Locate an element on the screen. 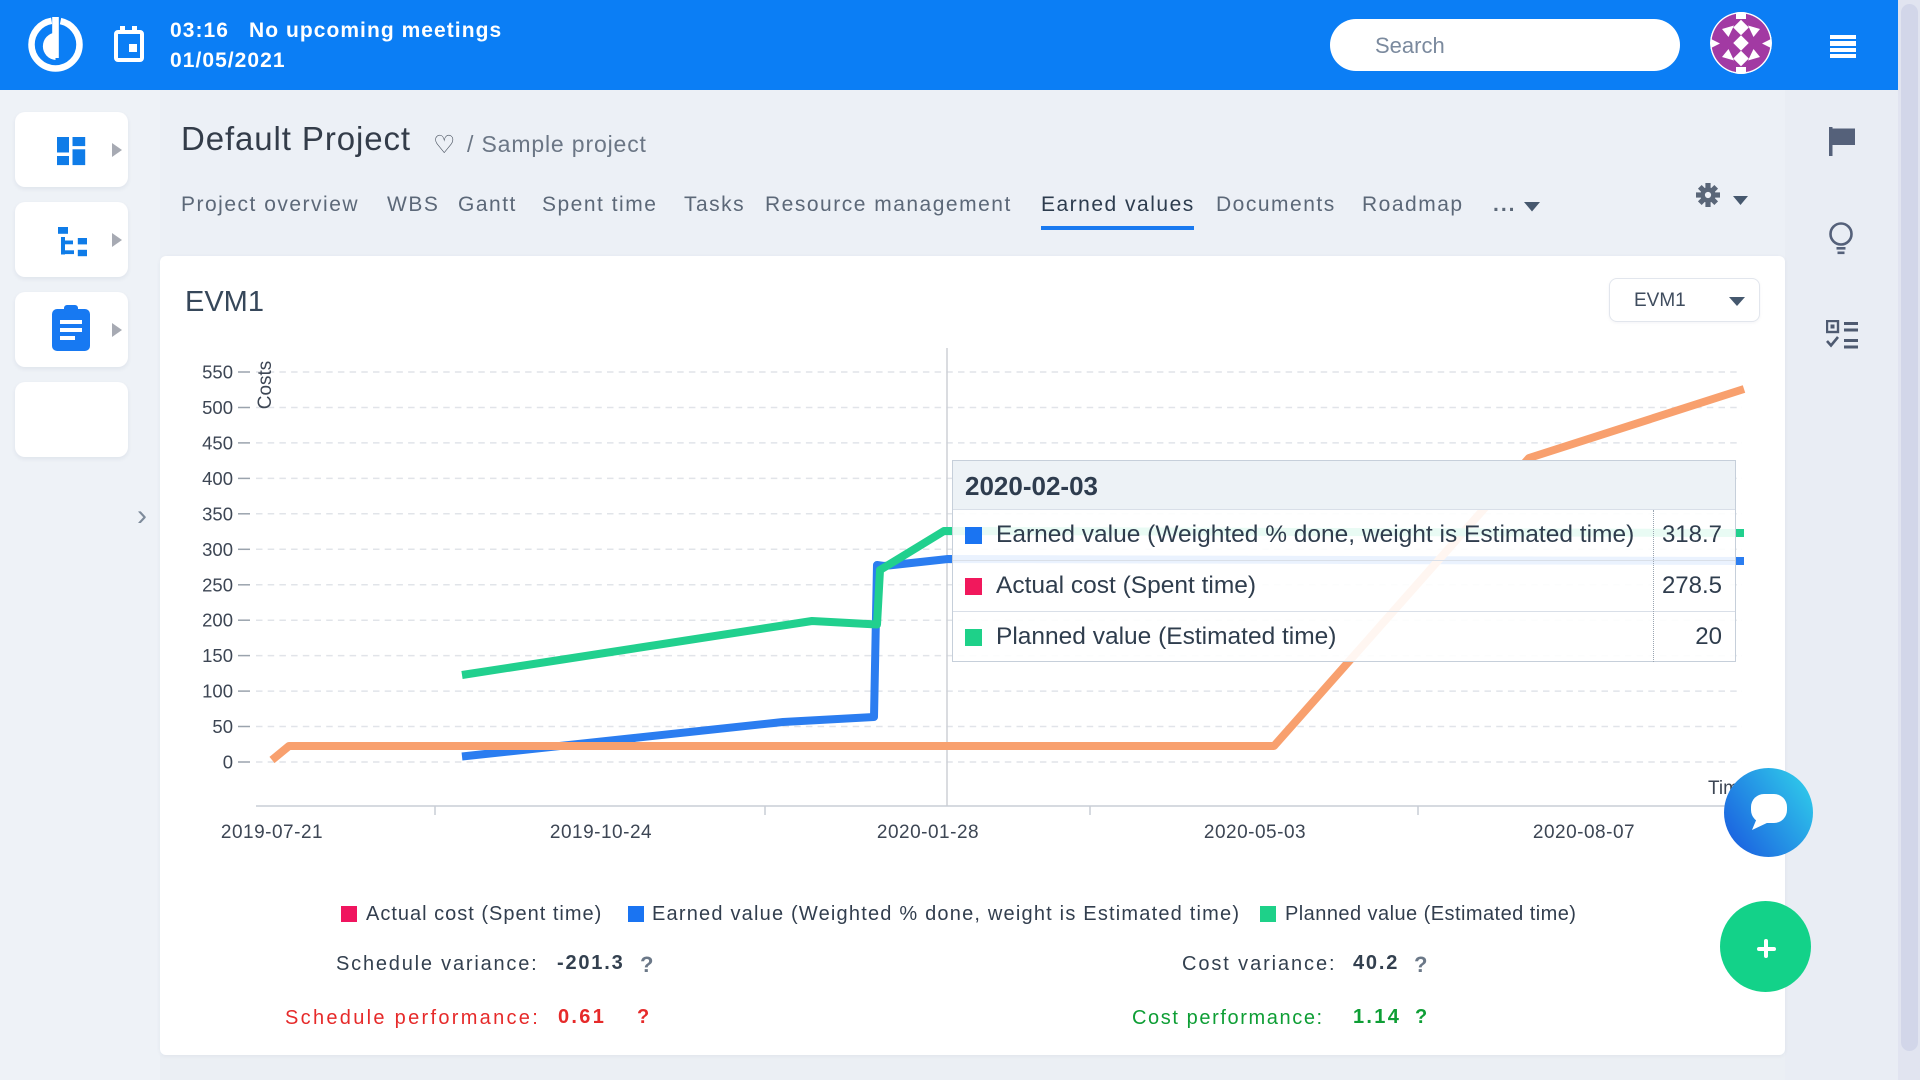  svg-text: 150 is located at coordinates (217, 655).